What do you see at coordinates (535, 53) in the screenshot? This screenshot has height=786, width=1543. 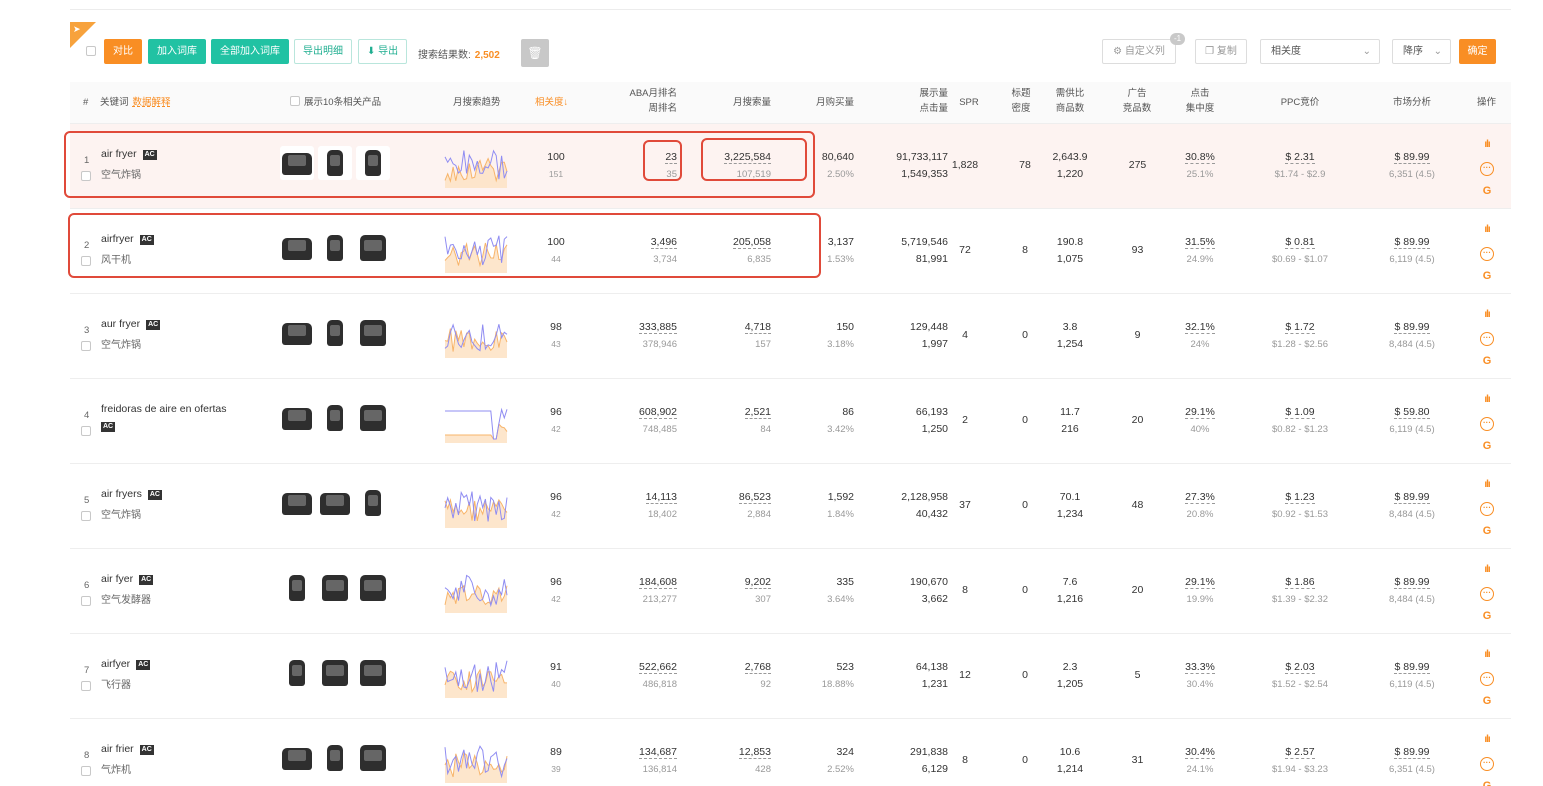 I see `delete-button: 🗑` at bounding box center [535, 53].